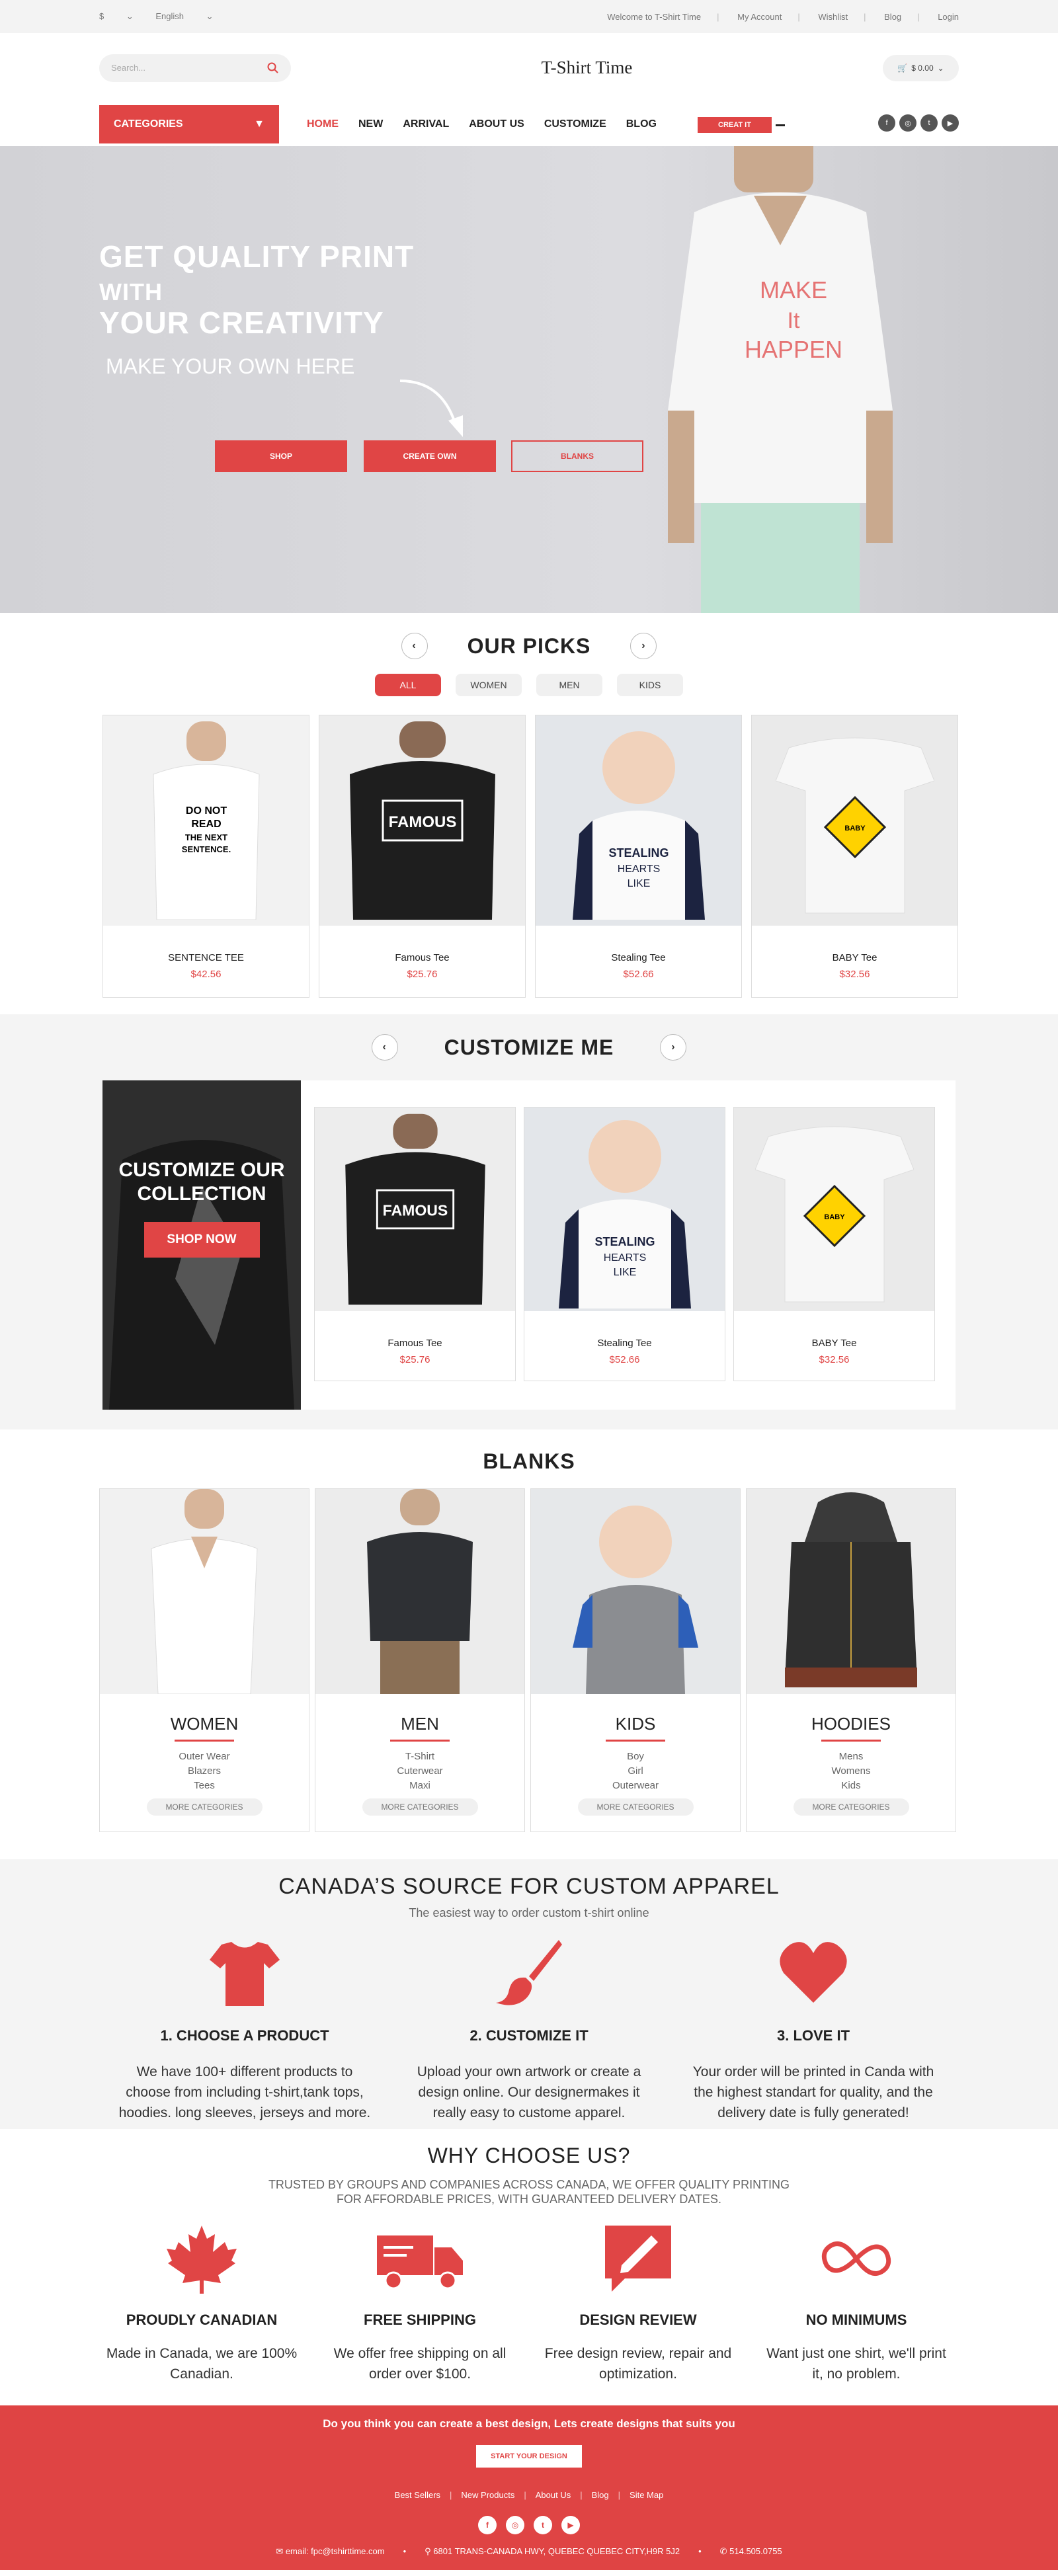 The width and height of the screenshot is (1058, 2576). I want to click on search-icon, so click(273, 68).